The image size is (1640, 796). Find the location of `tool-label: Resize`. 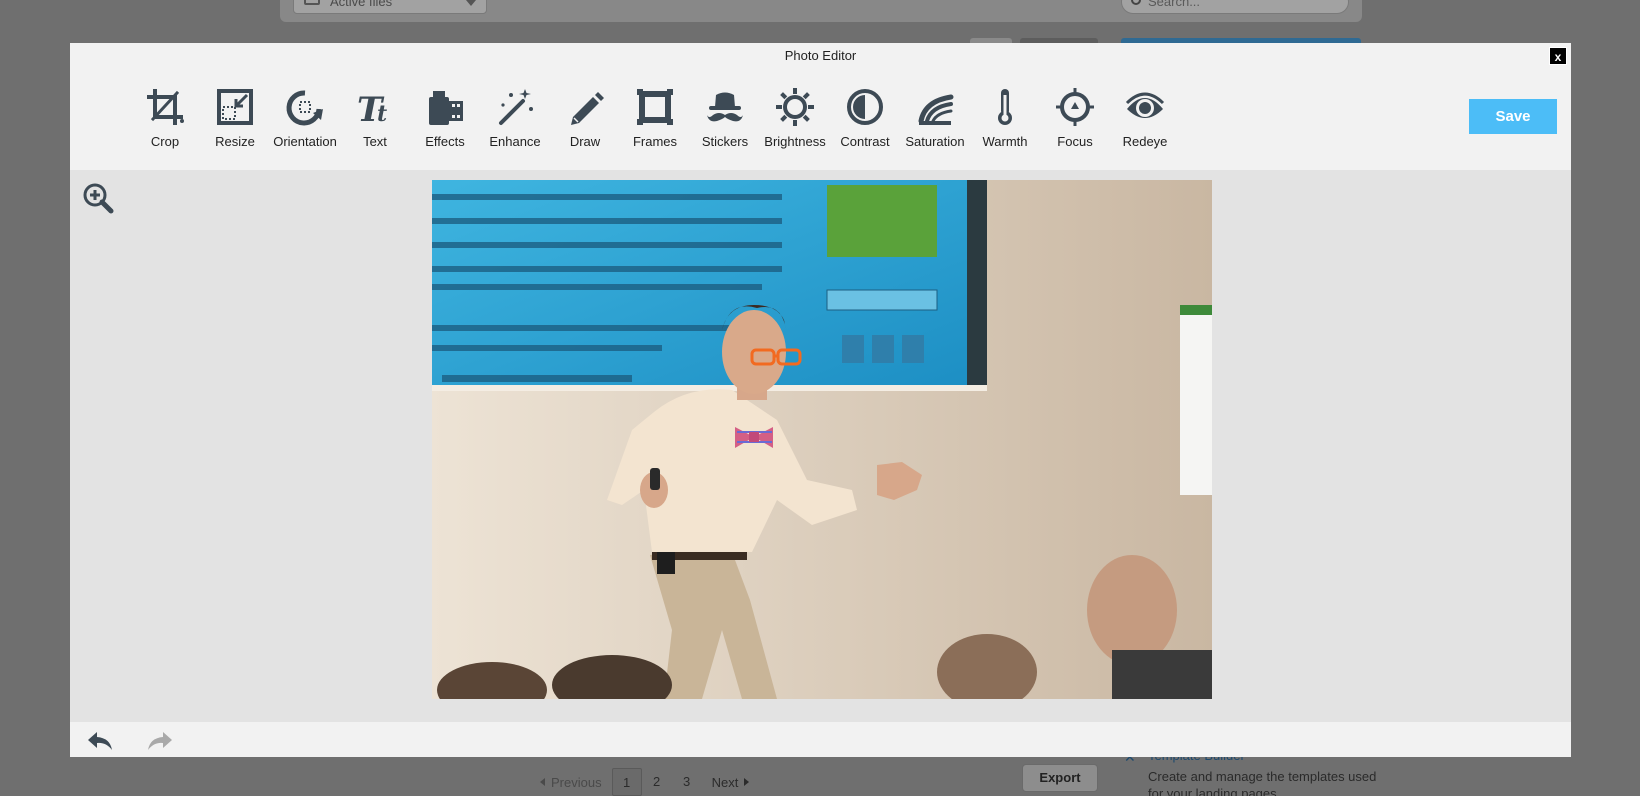

tool-label: Resize is located at coordinates (235, 141).